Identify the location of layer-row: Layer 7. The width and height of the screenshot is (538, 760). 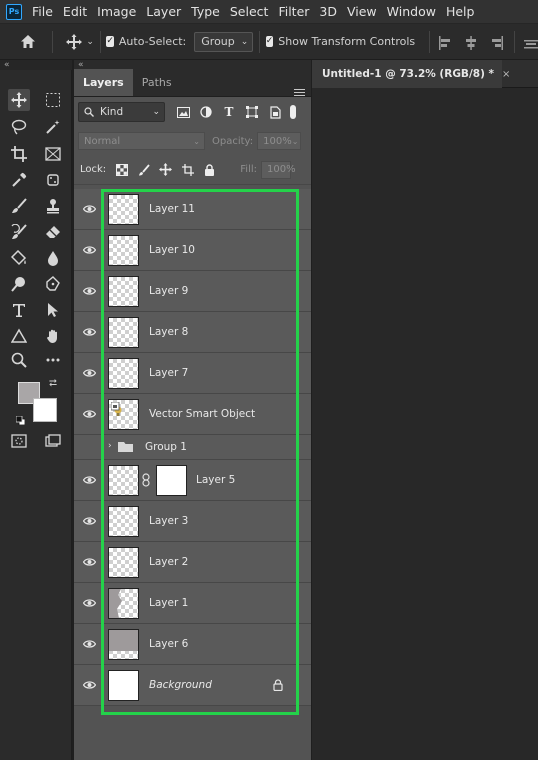
(192, 373).